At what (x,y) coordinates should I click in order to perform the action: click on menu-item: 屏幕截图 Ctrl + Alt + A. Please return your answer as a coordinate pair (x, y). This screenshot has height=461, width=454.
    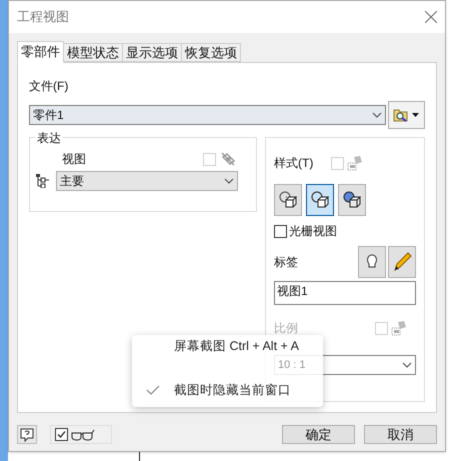
    Looking at the image, I should click on (227, 346).